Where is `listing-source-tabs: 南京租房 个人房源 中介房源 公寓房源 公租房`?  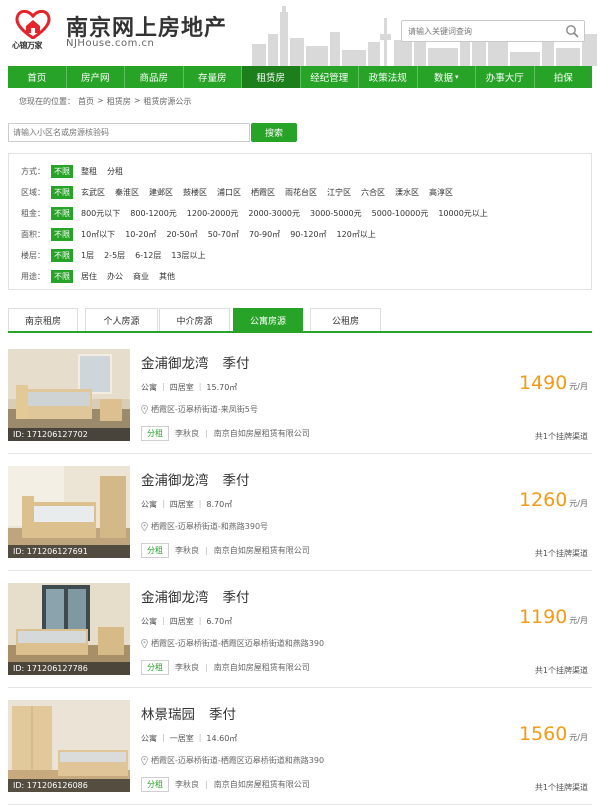
listing-source-tabs: 南京租房 个人房源 中介房源 公寓房源 公租房 is located at coordinates (300, 320).